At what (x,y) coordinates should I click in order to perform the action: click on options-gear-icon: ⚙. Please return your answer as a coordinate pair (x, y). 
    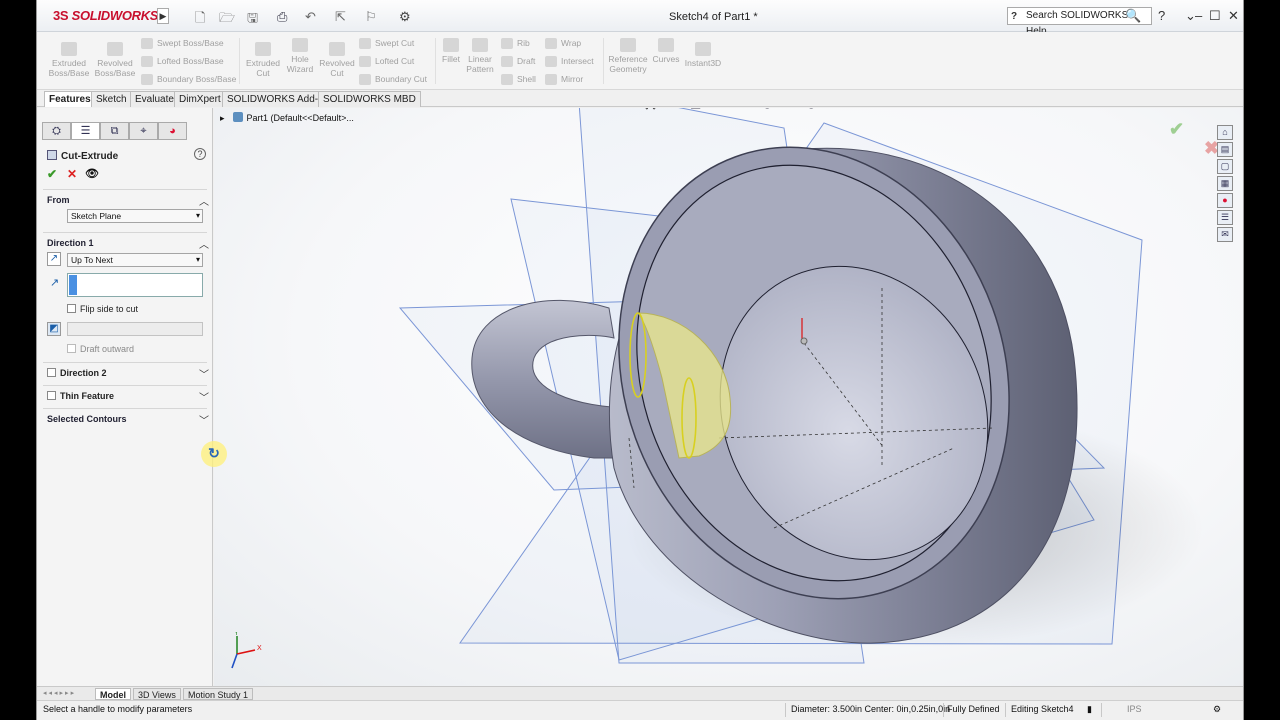
    Looking at the image, I should click on (405, 17).